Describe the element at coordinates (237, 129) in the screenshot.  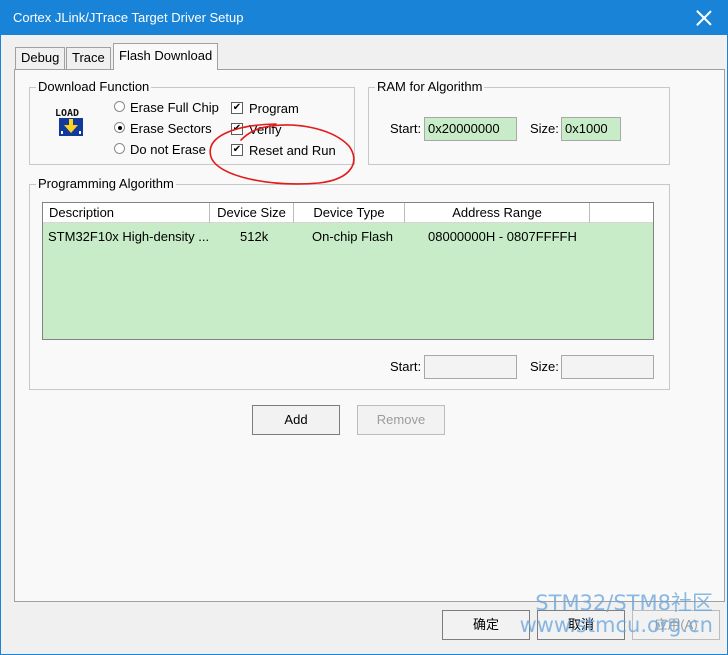
I see `verify-checkbox: ✔` at that location.